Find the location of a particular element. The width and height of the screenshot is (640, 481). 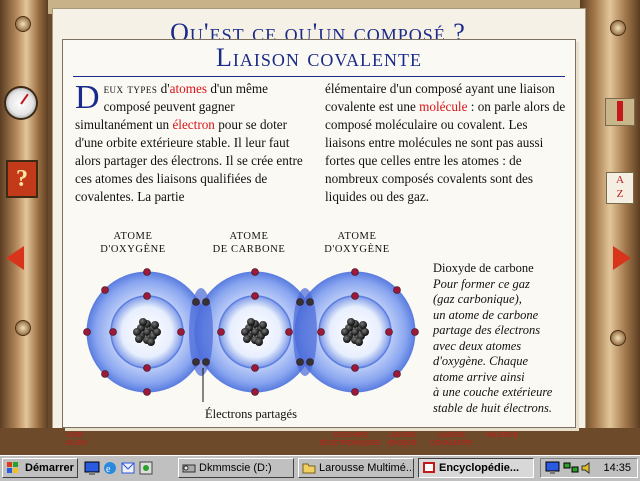

network-icon is located at coordinates (571, 467).